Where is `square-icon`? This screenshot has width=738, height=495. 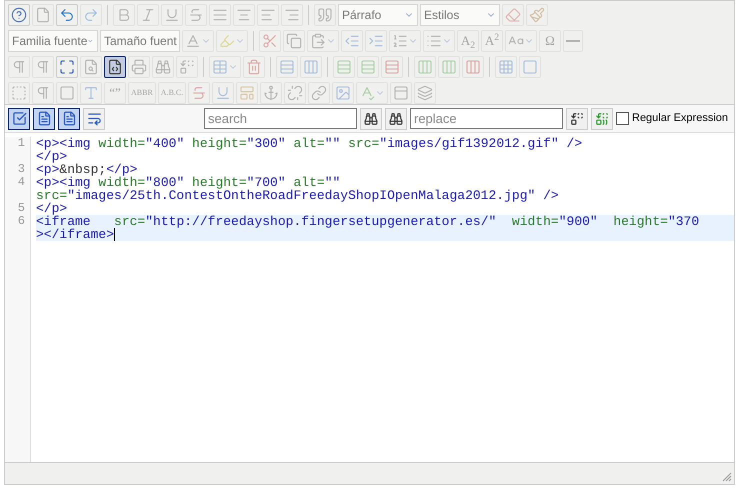
square-icon is located at coordinates (530, 67).